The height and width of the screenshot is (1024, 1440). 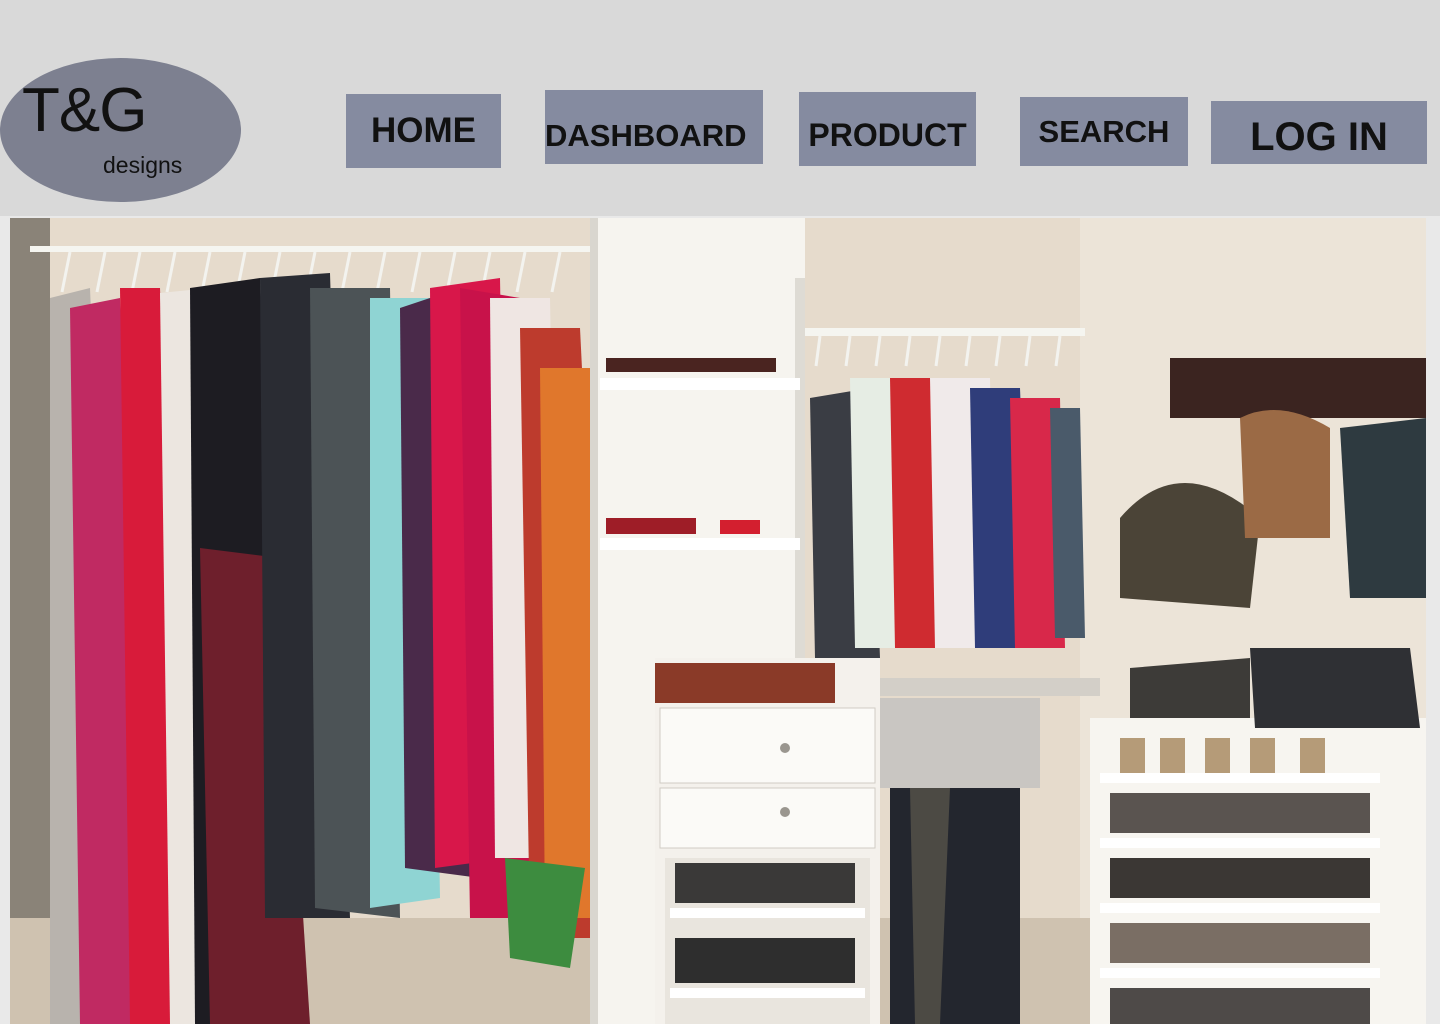 I want to click on nav-product-button: PRODUCT, so click(x=887, y=129).